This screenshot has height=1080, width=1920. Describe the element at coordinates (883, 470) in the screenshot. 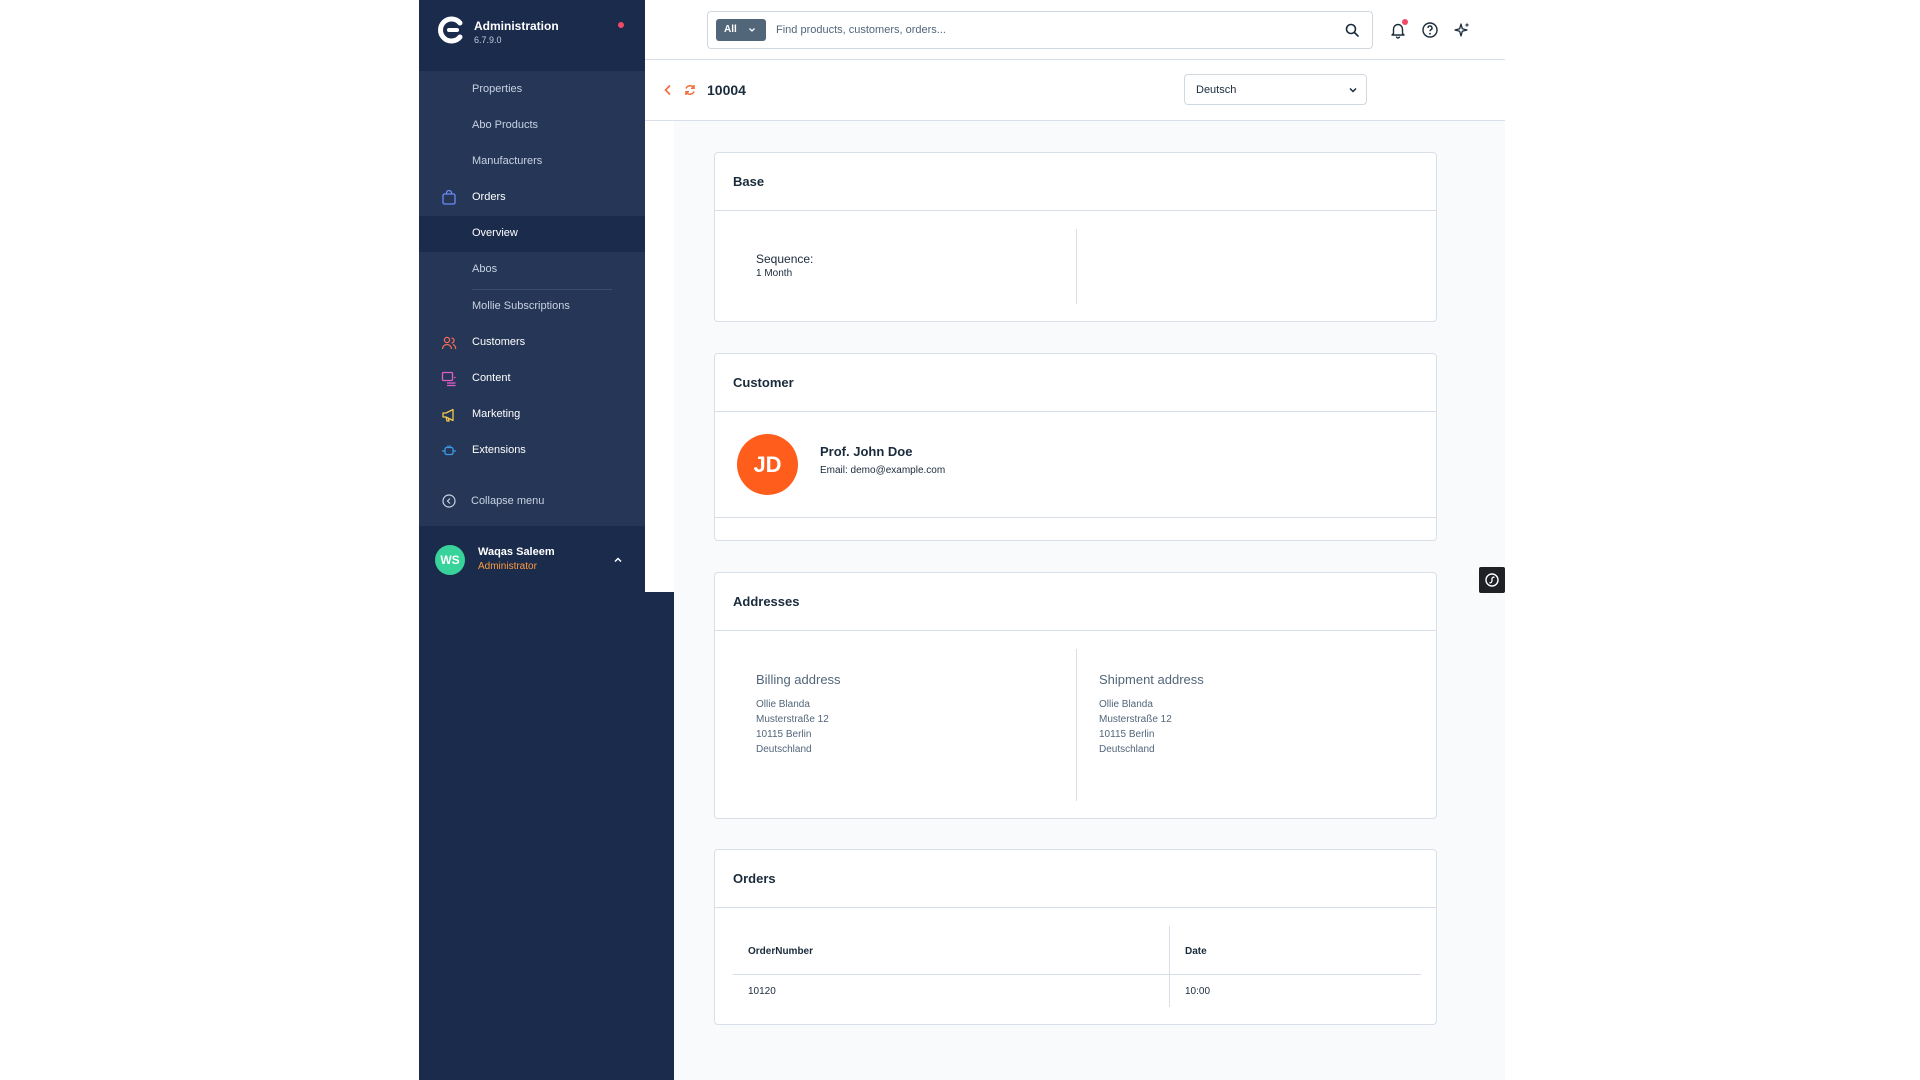

I see `customer-email: Email: demo@example.com` at that location.